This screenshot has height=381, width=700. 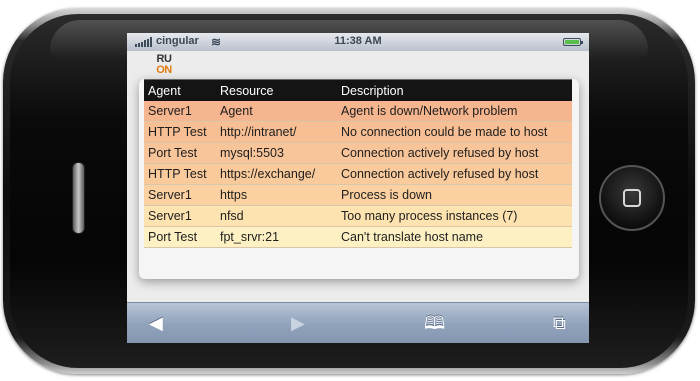 What do you see at coordinates (276, 90) in the screenshot?
I see `column-header-resource: Resource` at bounding box center [276, 90].